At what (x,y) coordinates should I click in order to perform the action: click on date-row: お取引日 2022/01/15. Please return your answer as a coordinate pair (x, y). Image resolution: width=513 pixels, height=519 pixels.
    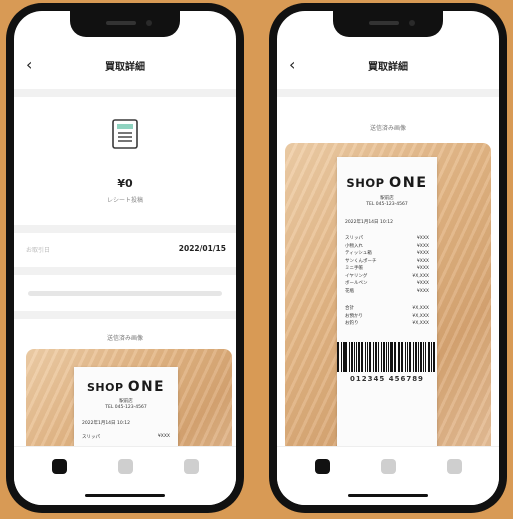
    Looking at the image, I should click on (125, 251).